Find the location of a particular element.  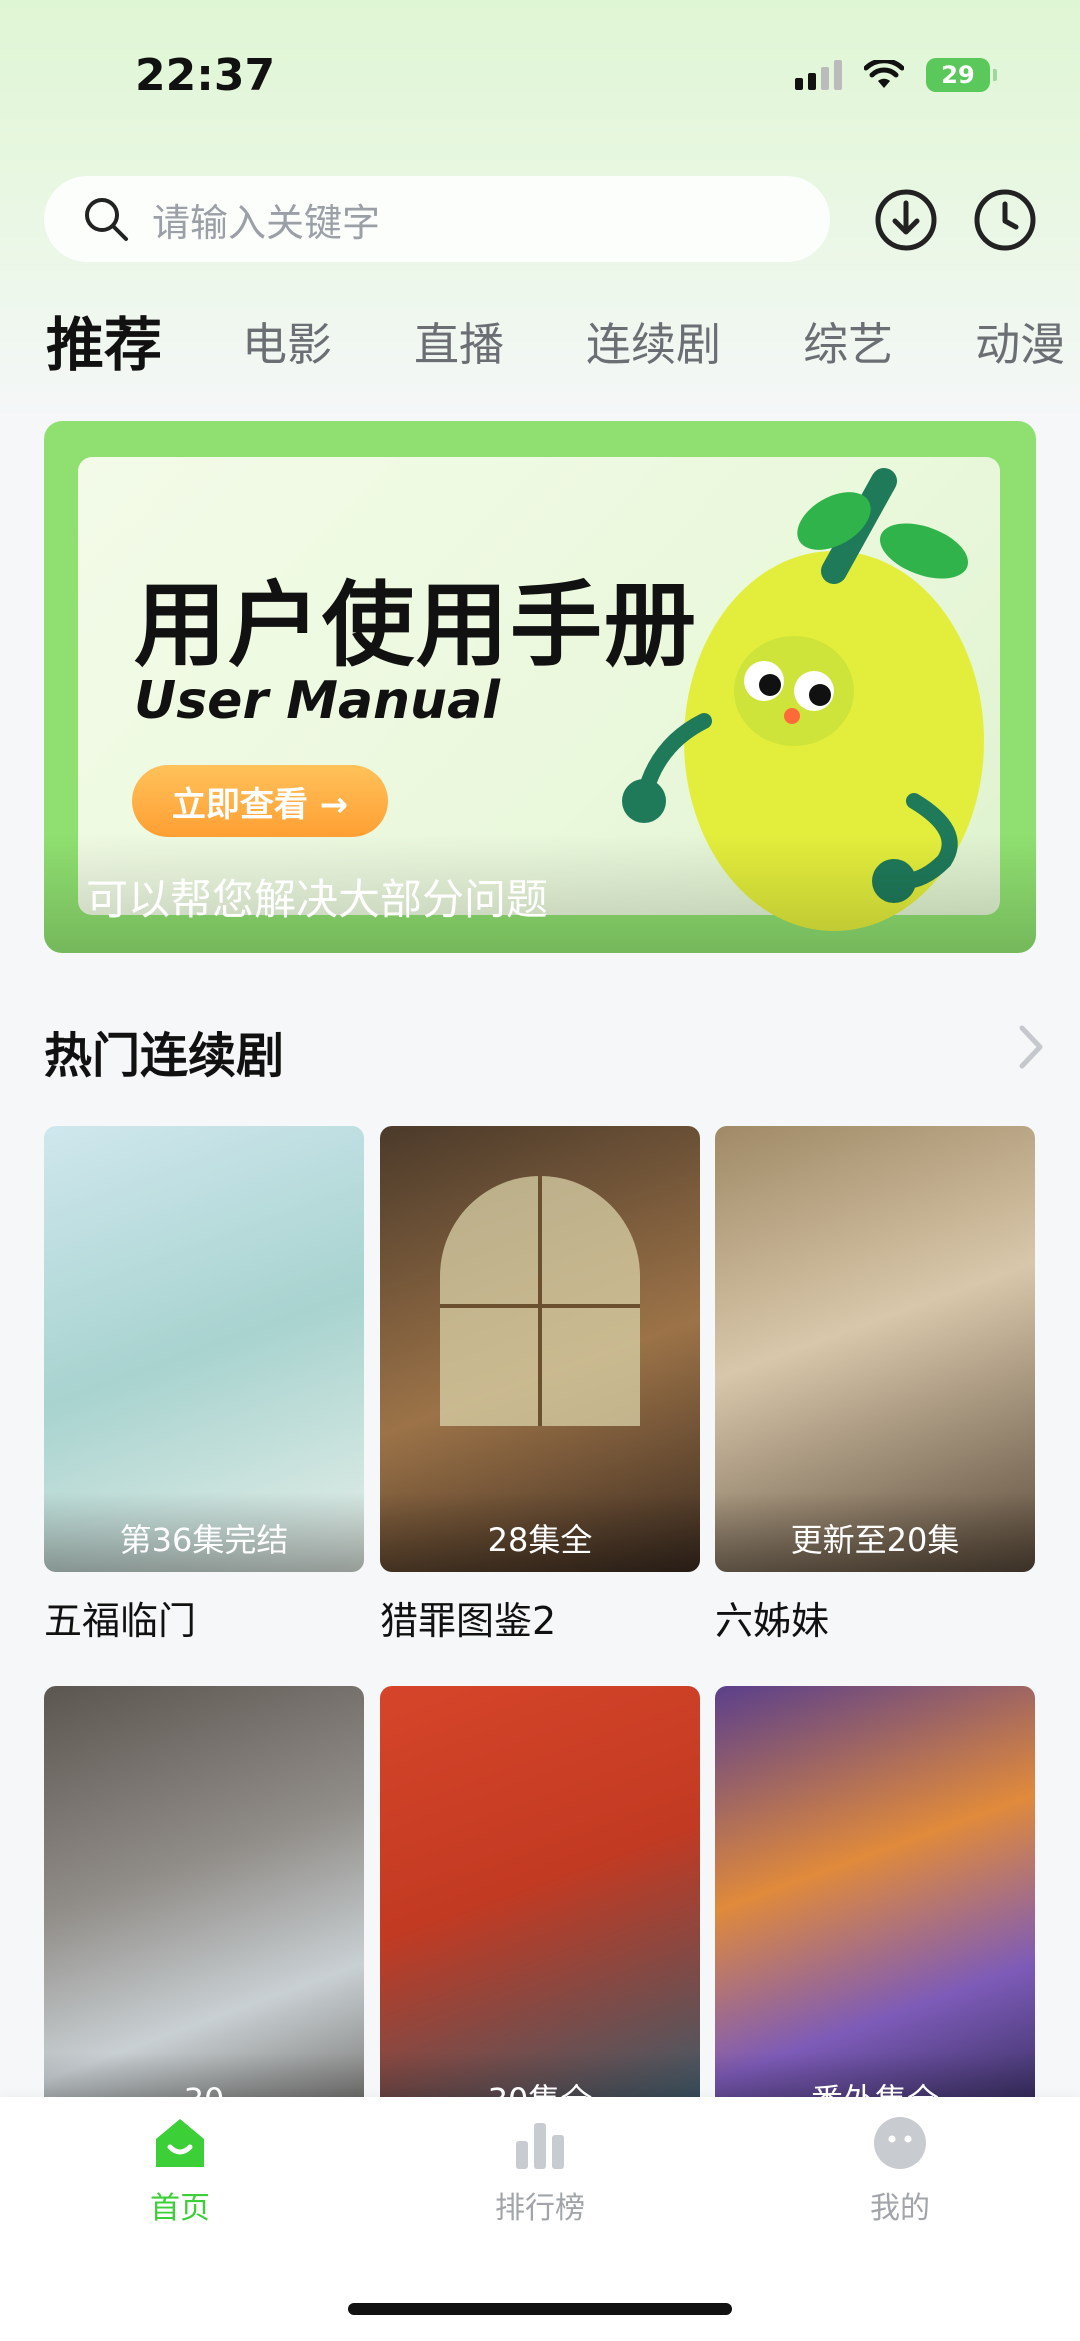

episode-badge: 更新至20集 is located at coordinates (875, 1532).